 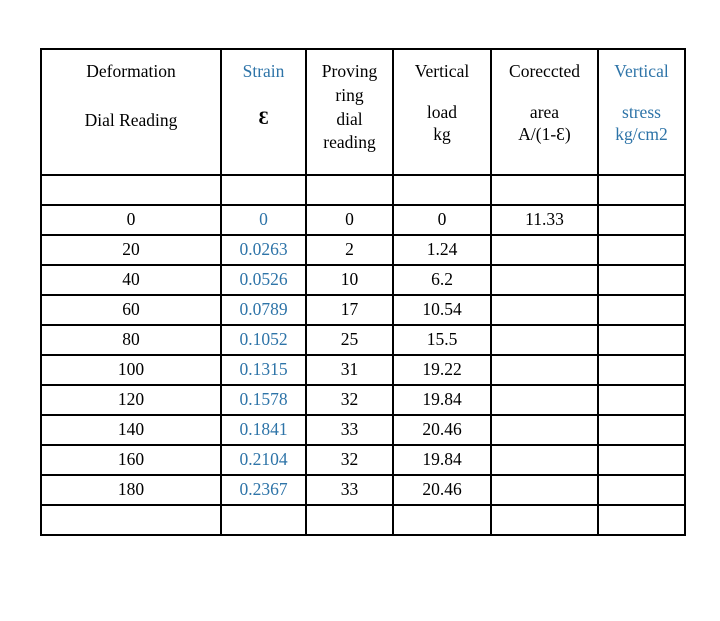 I want to click on cell-strain: 0.0526, so click(x=263, y=280).